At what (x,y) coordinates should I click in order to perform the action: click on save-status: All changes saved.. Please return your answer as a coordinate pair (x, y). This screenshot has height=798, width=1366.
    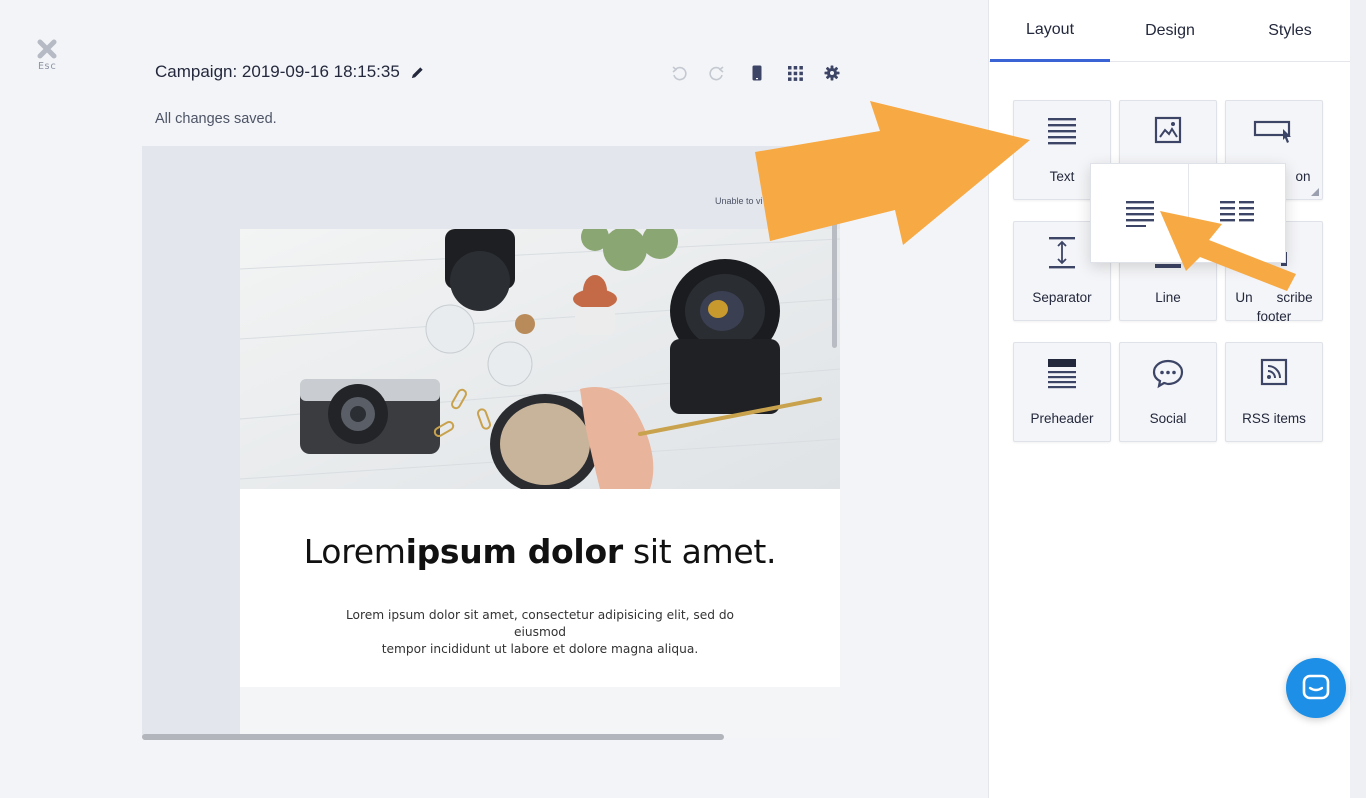
    Looking at the image, I should click on (216, 119).